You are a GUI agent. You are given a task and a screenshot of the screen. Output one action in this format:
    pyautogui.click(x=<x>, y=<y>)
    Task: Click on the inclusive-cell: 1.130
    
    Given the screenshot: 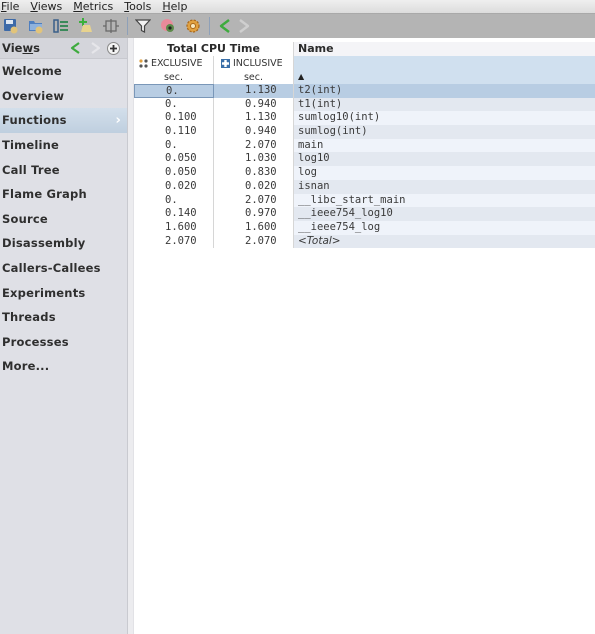 What is the action you would take?
    pyautogui.click(x=254, y=118)
    